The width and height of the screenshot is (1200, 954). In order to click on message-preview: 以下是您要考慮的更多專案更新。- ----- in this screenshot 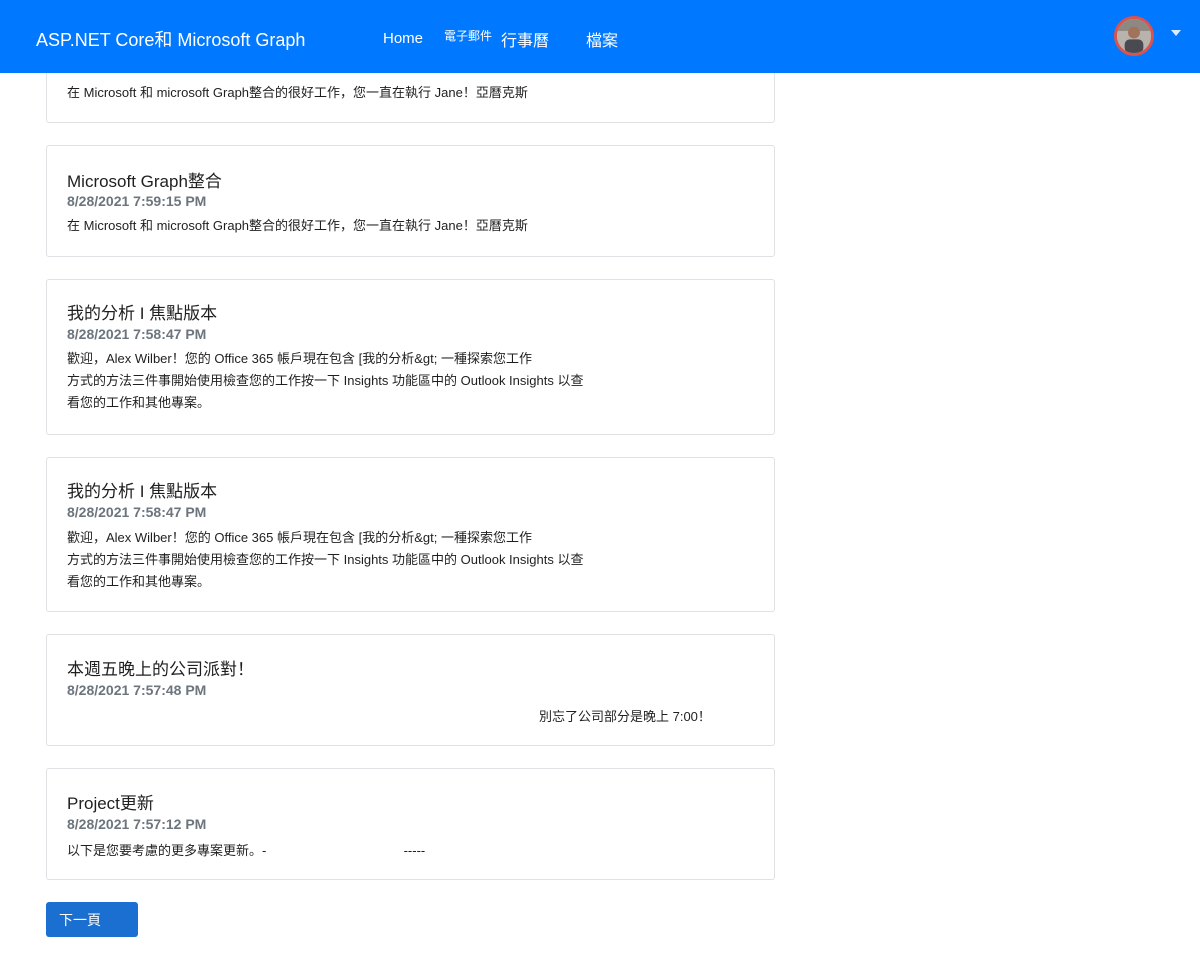, I will do `click(246, 851)`.